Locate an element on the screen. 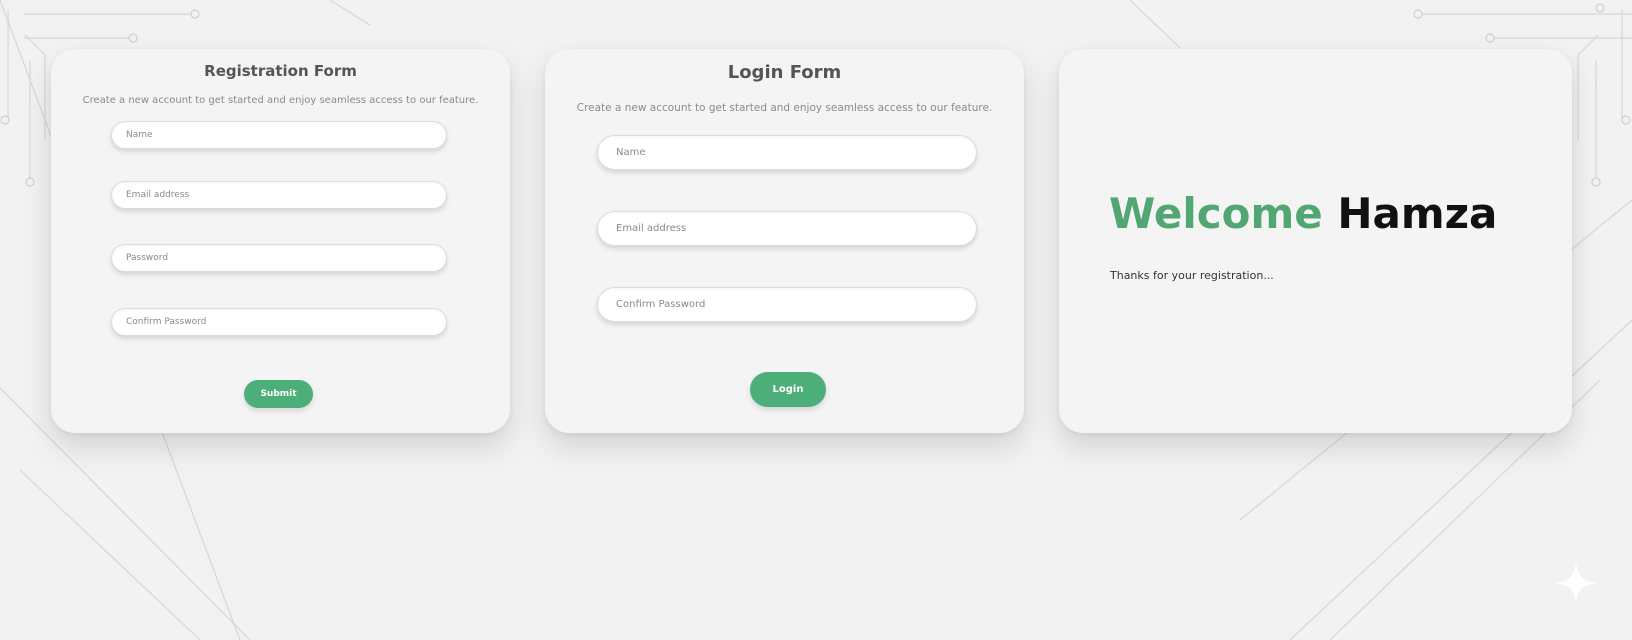 This screenshot has width=1632, height=640. login-email-input is located at coordinates (787, 228).